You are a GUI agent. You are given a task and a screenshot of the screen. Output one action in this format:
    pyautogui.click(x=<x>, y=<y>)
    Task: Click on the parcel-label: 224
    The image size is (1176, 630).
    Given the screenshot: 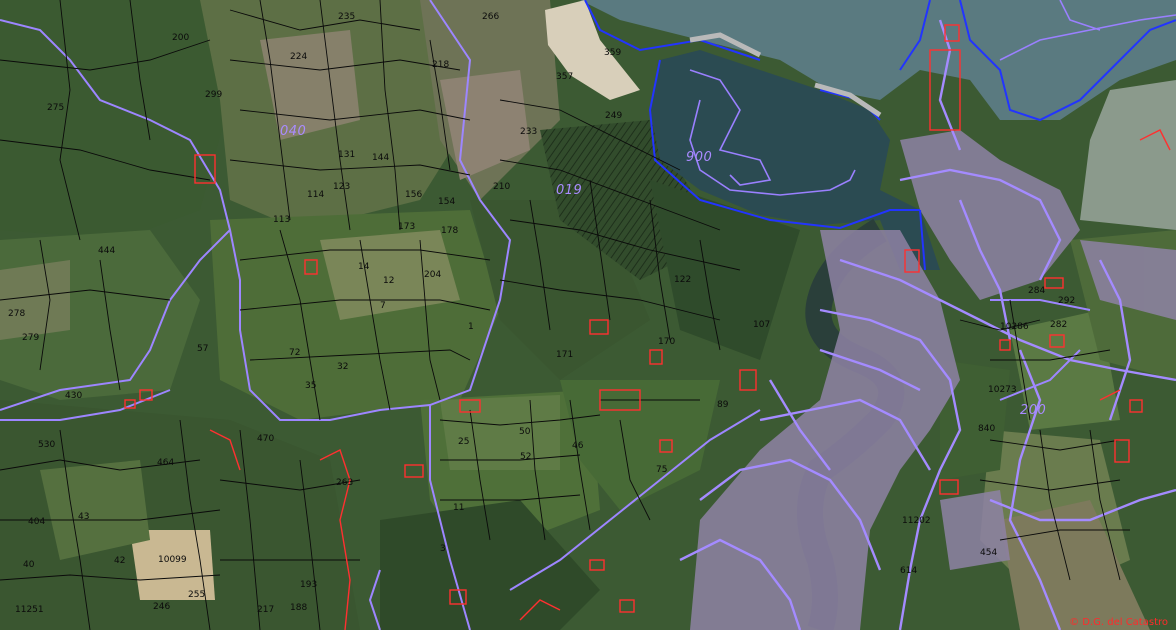 What is the action you would take?
    pyautogui.click(x=299, y=57)
    